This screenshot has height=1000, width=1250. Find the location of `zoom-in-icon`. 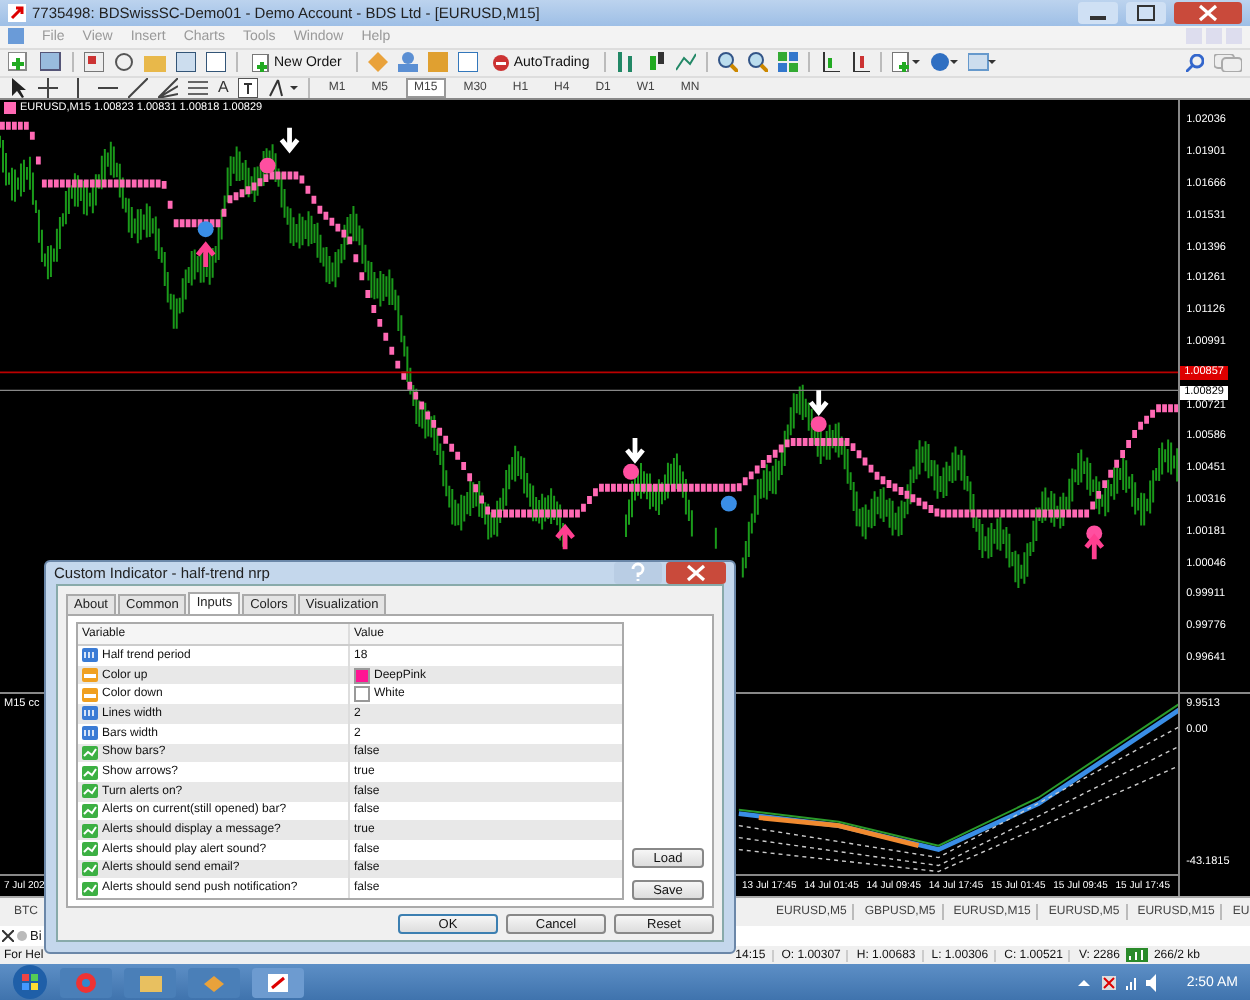

zoom-in-icon is located at coordinates (727, 62).